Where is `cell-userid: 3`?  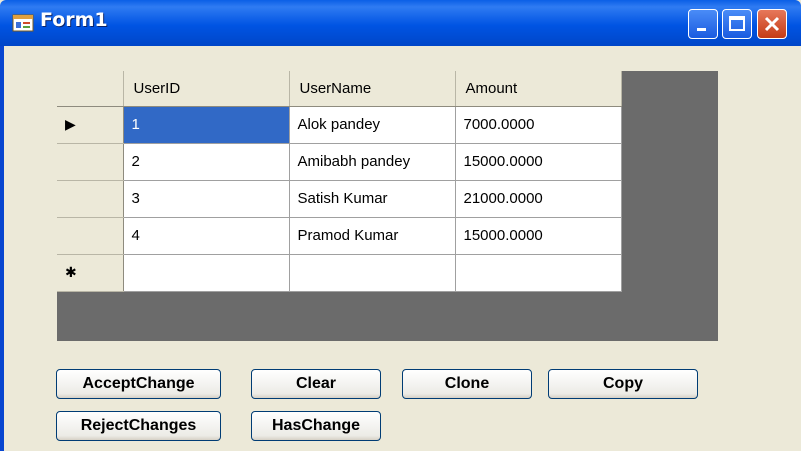 cell-userid: 3 is located at coordinates (206, 199).